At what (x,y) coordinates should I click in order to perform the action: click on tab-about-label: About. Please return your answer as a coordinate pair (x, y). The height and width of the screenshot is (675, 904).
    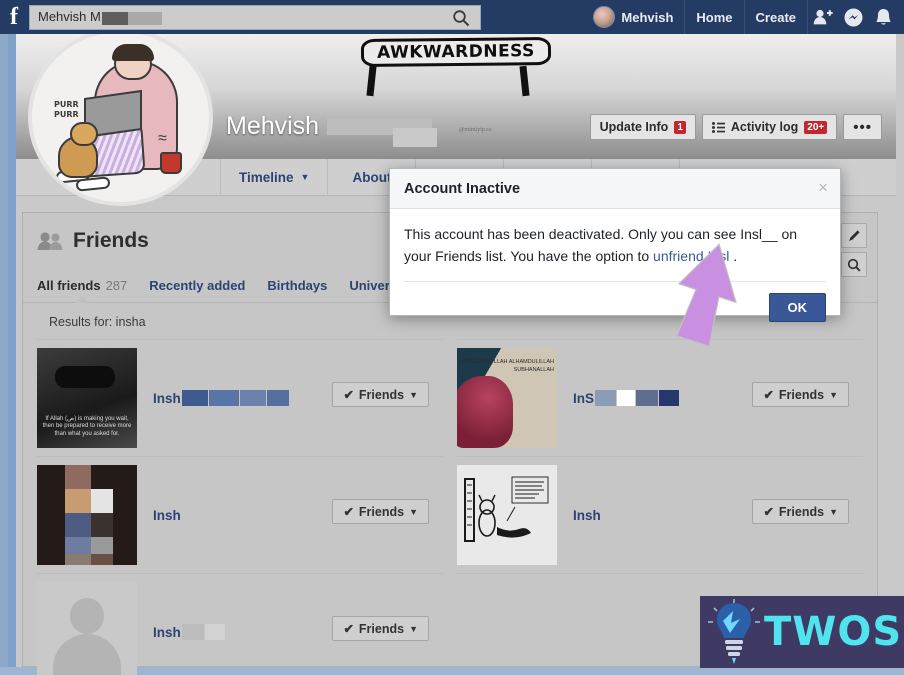
    Looking at the image, I should click on (372, 177).